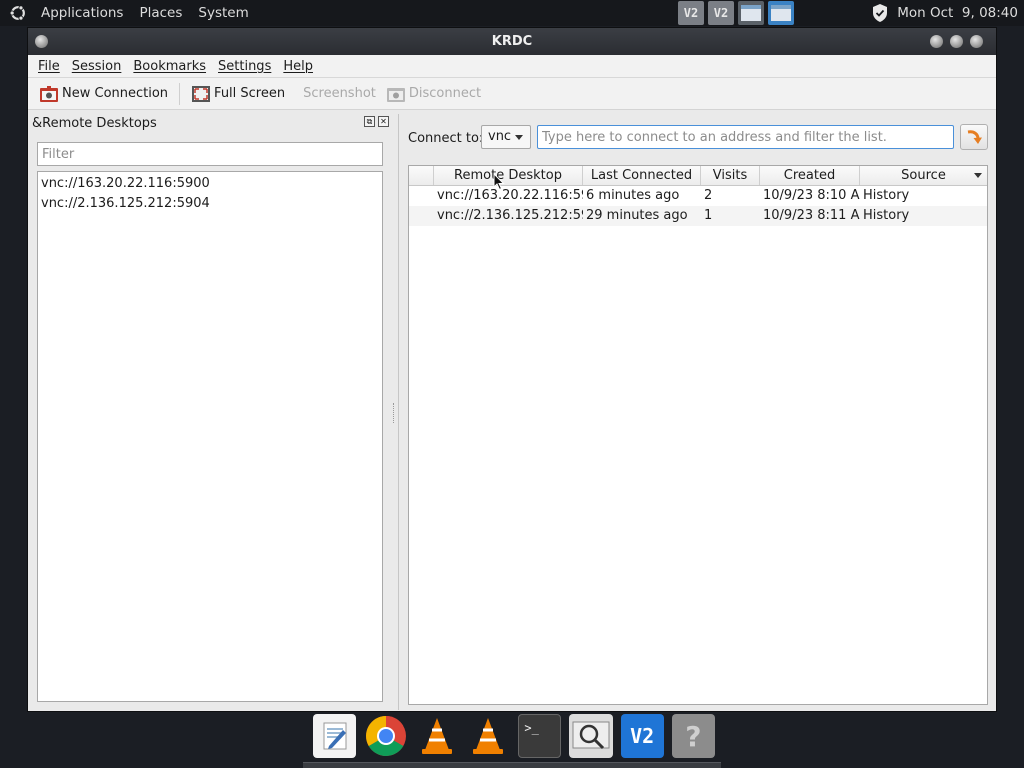  Describe the element at coordinates (591, 736) in the screenshot. I see `image-viewer-icon` at that location.